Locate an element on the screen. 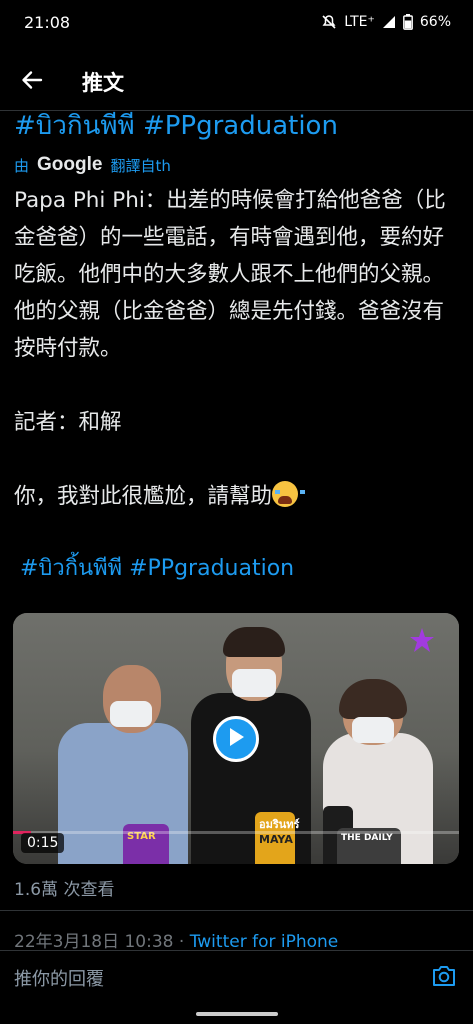  video-progress-bar is located at coordinates (236, 832).